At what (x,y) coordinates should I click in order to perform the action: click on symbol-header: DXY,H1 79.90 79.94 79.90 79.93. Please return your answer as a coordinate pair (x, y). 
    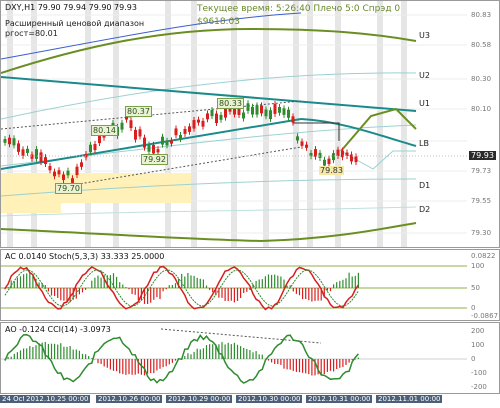
    Looking at the image, I should click on (71, 7).